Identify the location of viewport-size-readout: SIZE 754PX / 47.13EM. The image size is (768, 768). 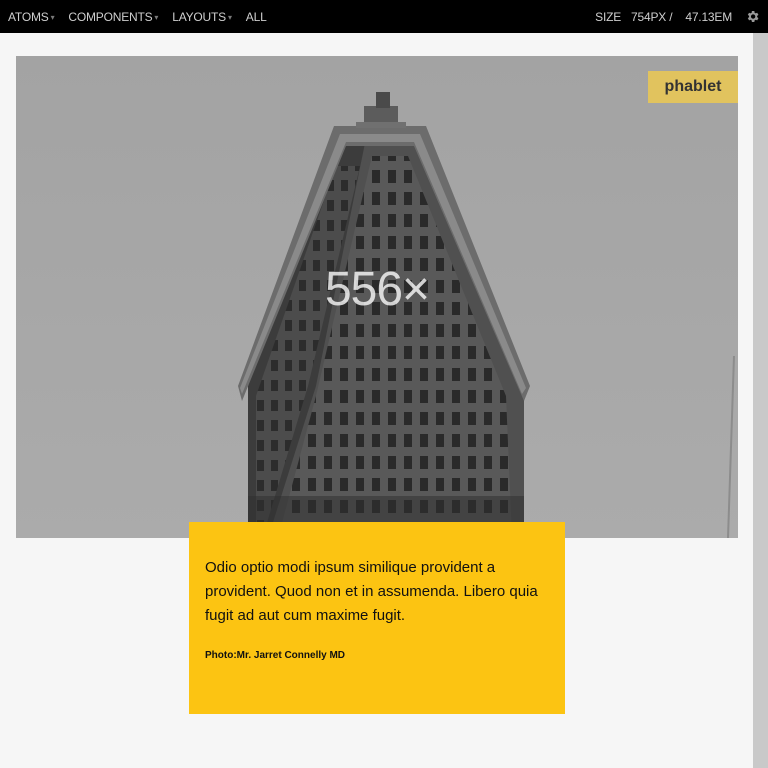
(663, 16).